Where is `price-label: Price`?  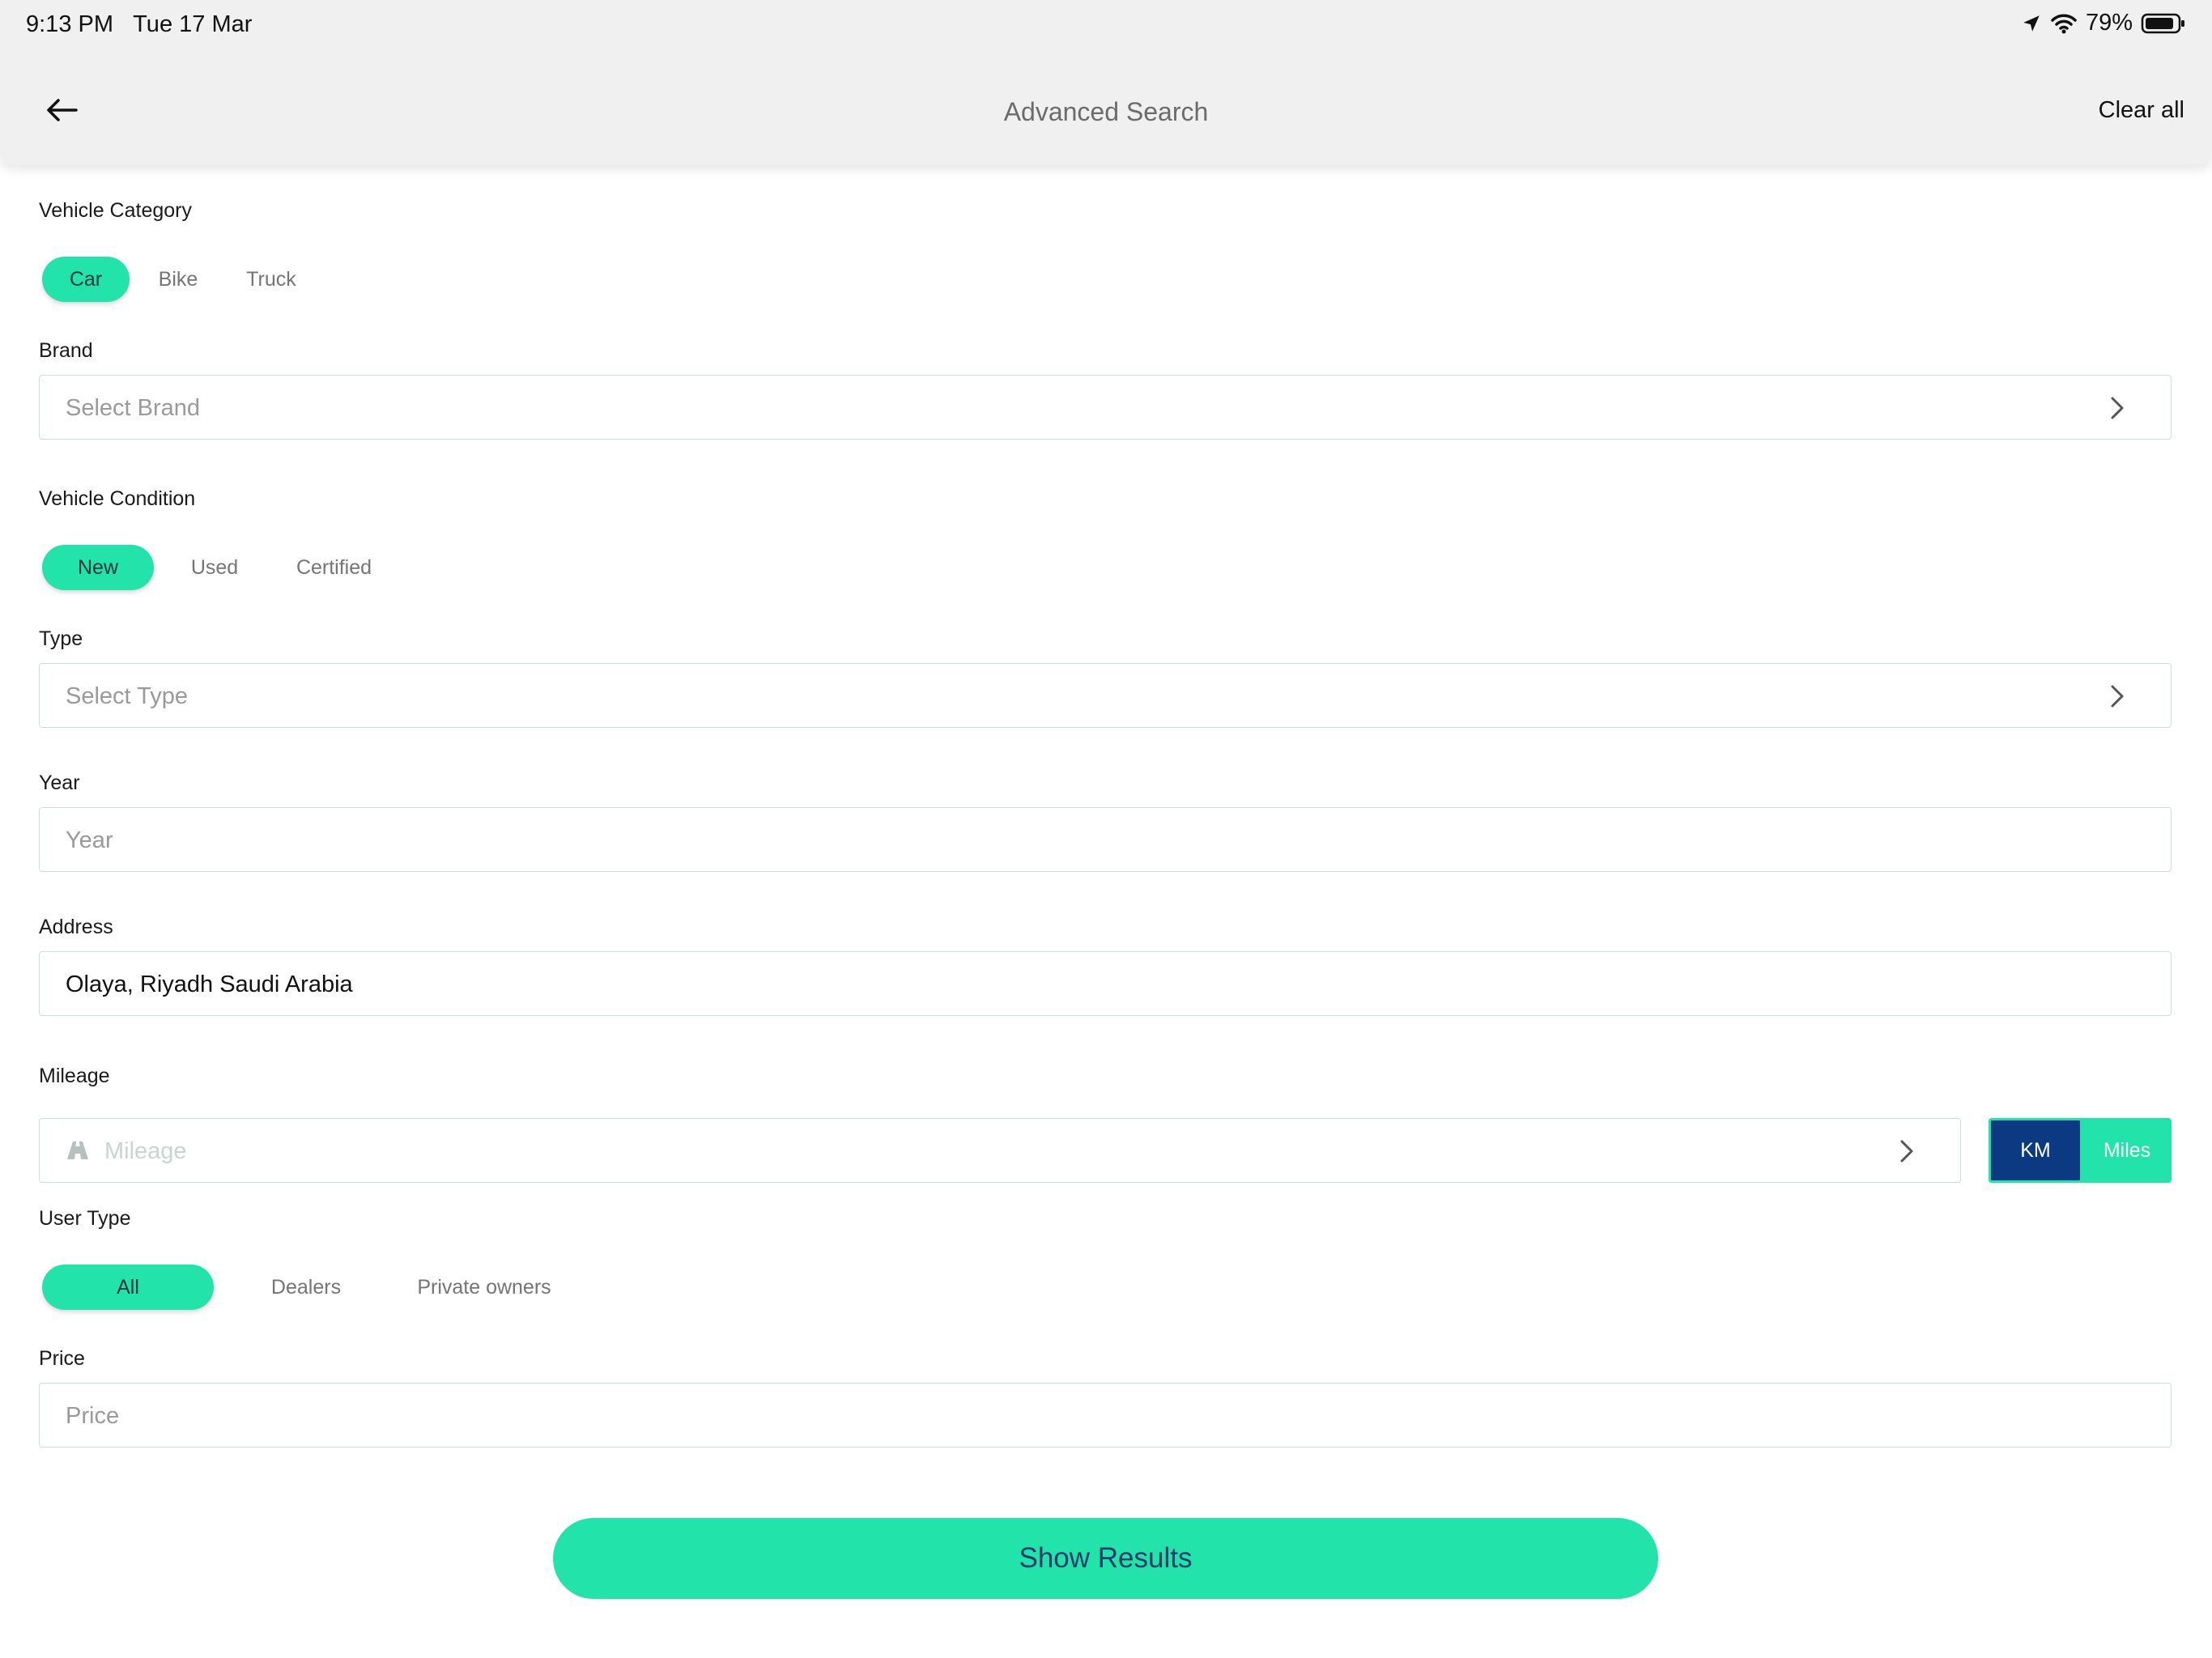
price-label: Price is located at coordinates (62, 1358).